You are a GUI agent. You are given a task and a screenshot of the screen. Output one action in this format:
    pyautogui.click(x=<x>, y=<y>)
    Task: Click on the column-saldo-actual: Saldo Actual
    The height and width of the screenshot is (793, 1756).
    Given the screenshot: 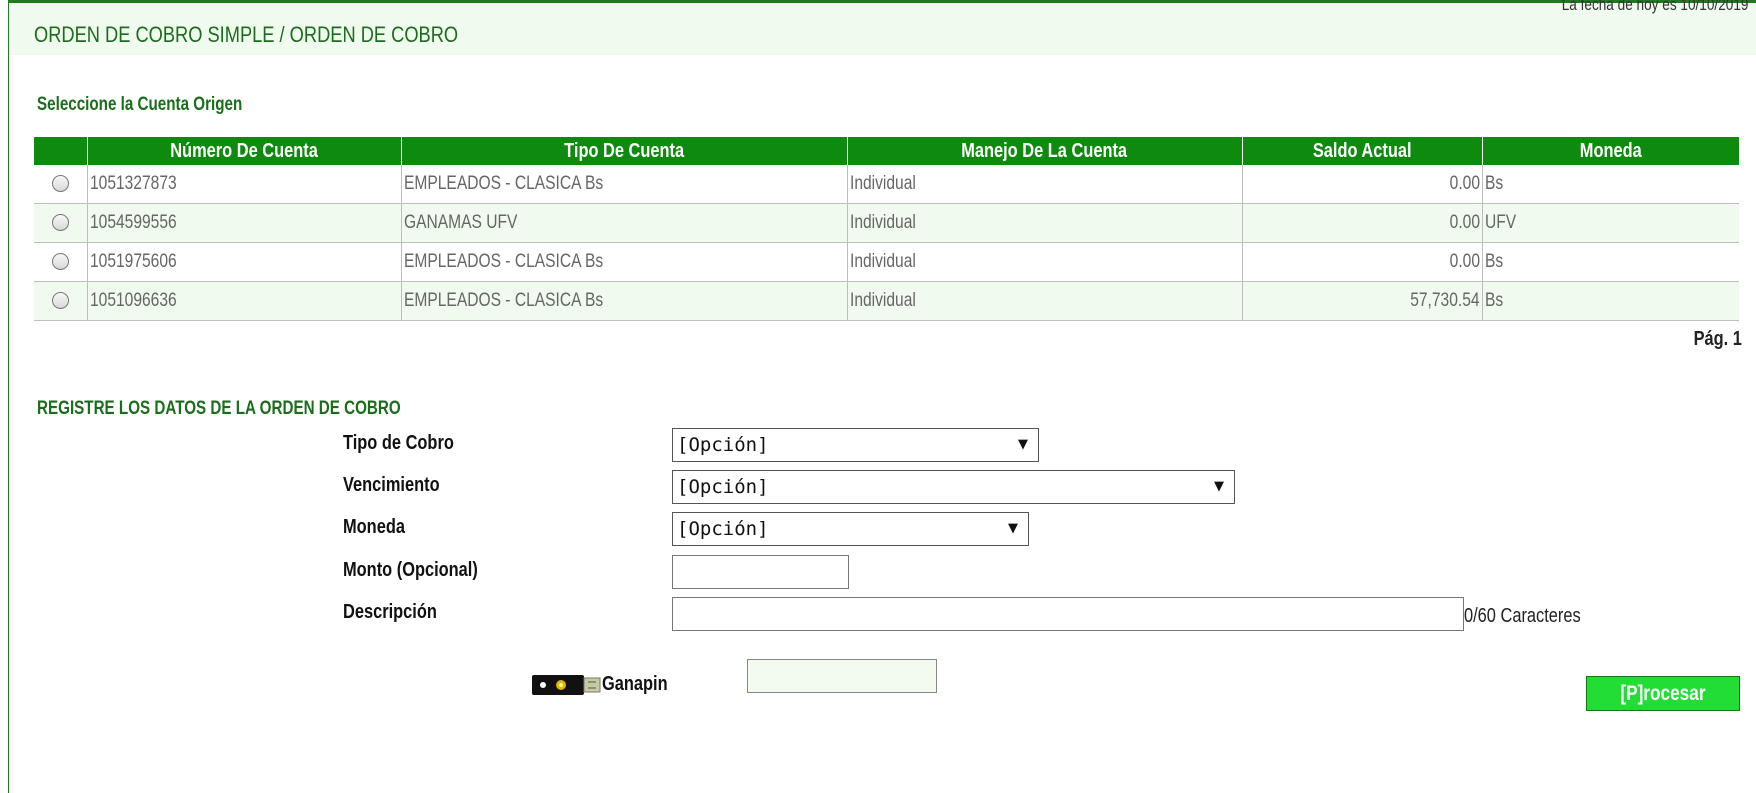 What is the action you would take?
    pyautogui.click(x=1362, y=151)
    